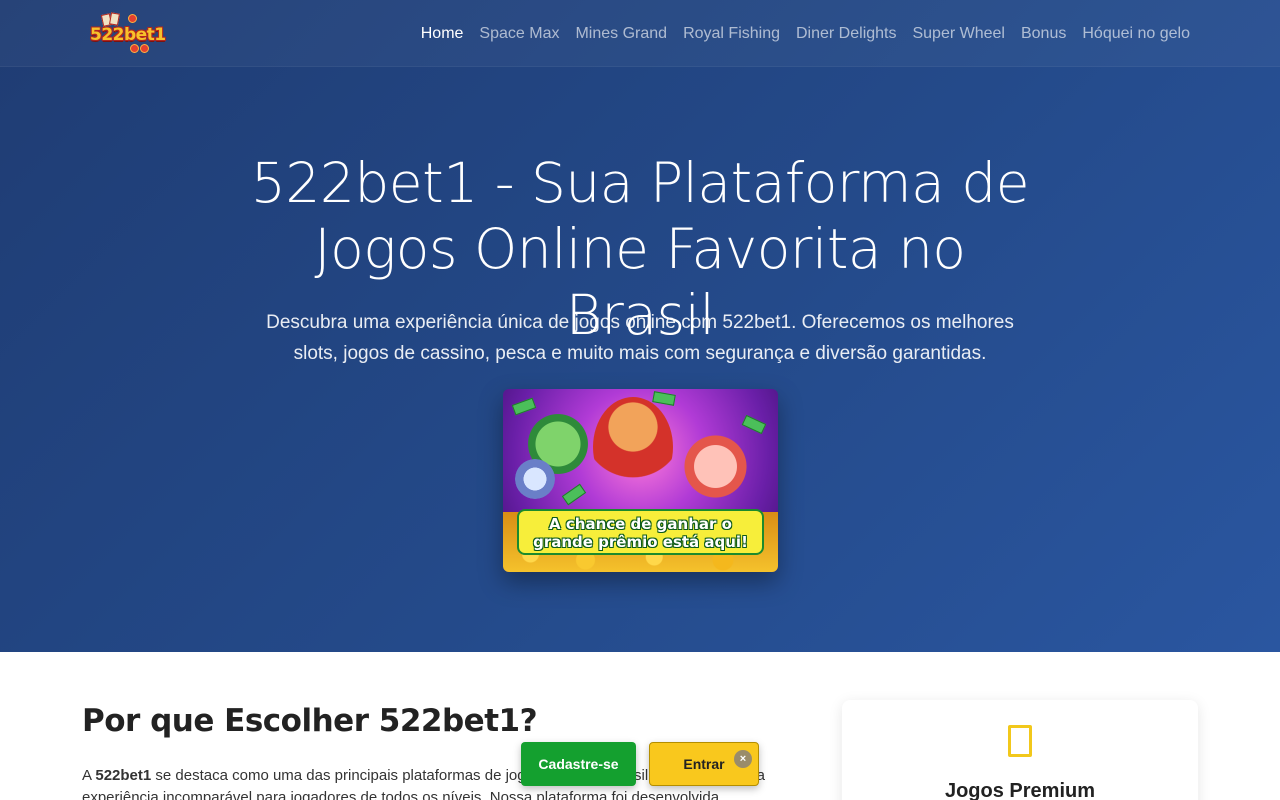 This screenshot has height=800, width=1280. I want to click on pig-character-icon, so click(715, 466).